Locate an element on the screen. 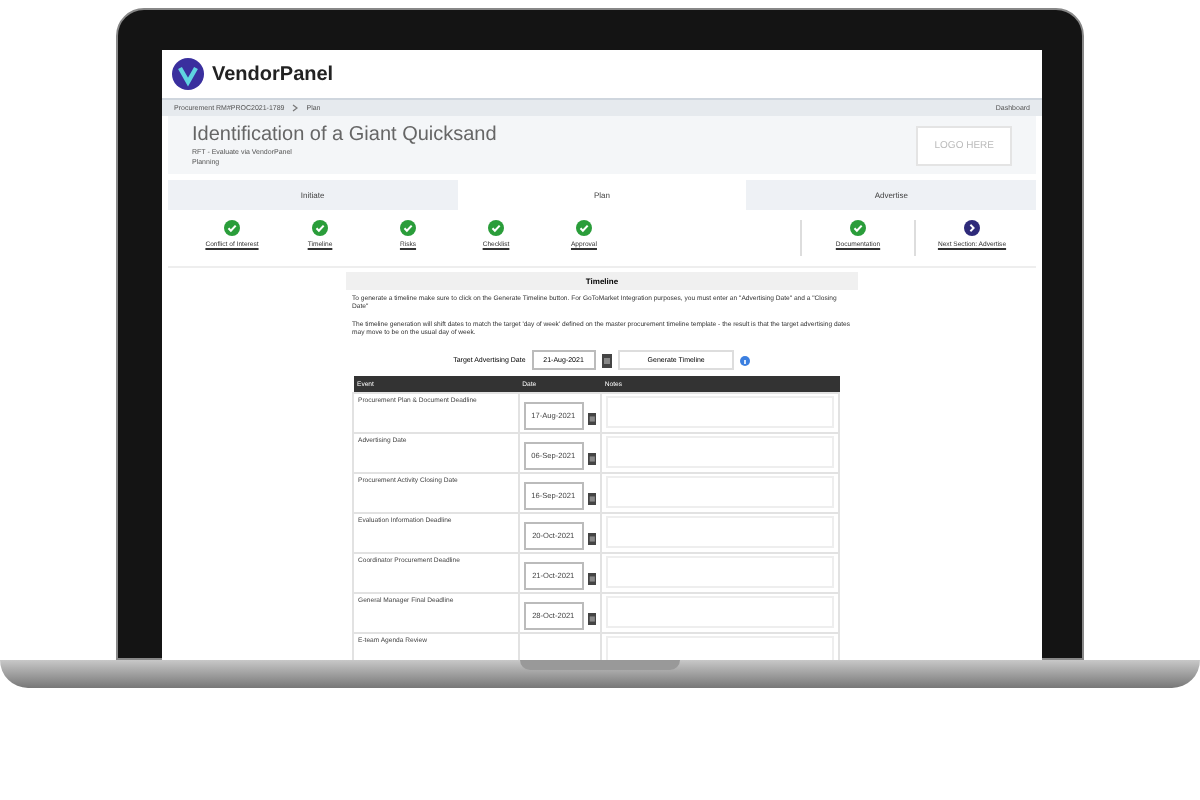  brand-name: VendorPanel is located at coordinates (273, 74).